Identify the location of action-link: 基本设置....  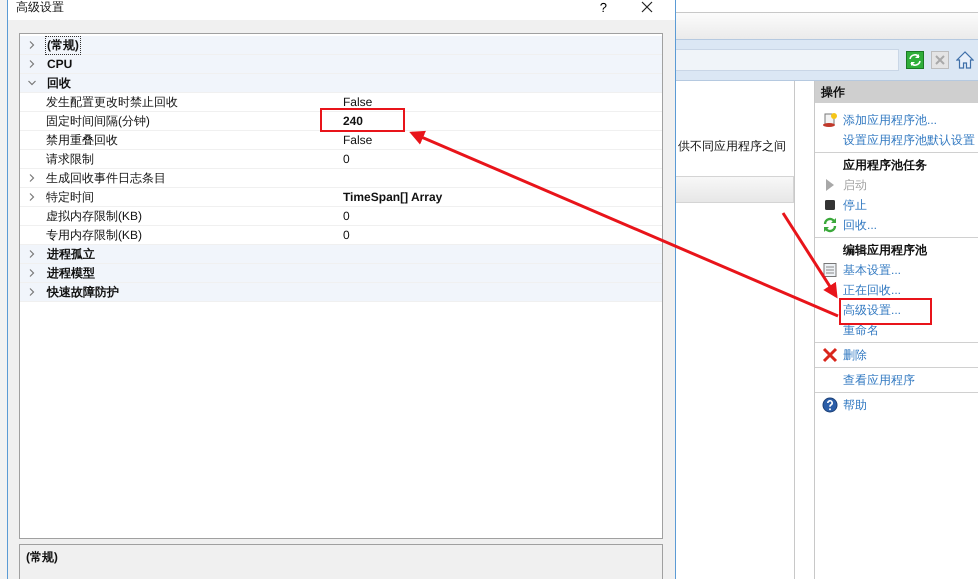
(872, 270).